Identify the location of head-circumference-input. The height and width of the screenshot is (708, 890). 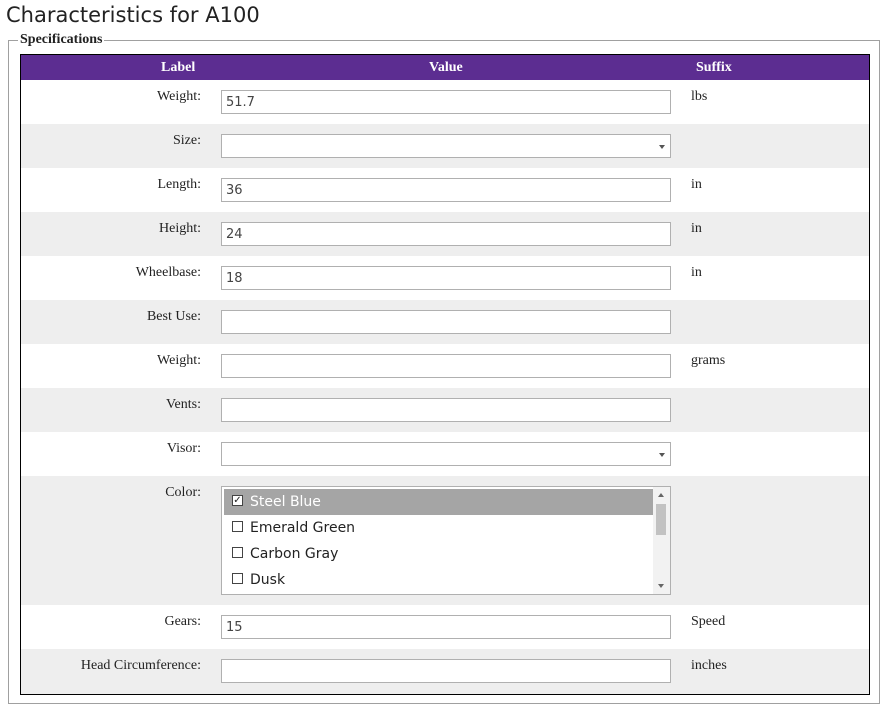
(446, 671).